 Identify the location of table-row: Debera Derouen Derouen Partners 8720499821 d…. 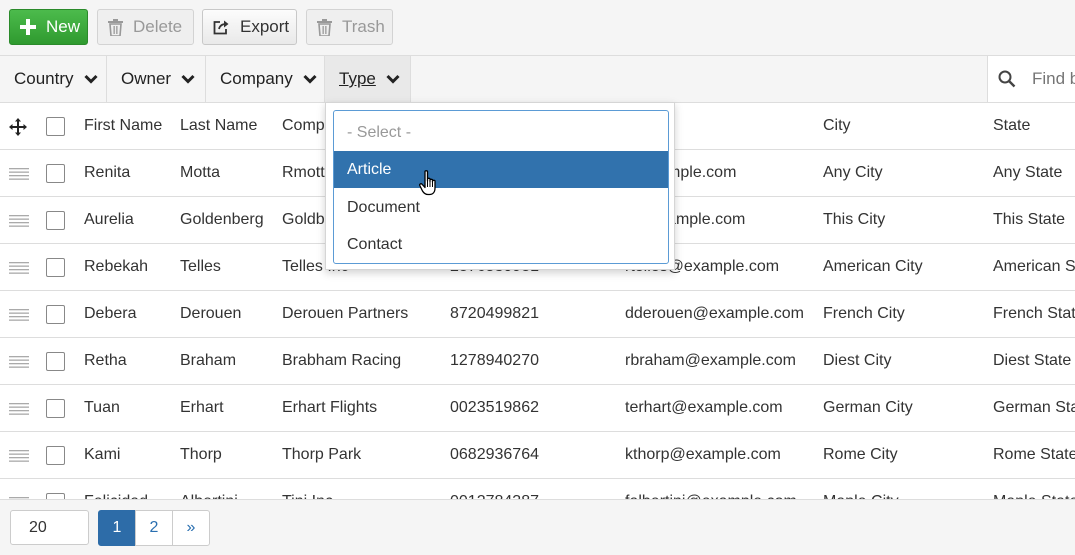
(537, 314).